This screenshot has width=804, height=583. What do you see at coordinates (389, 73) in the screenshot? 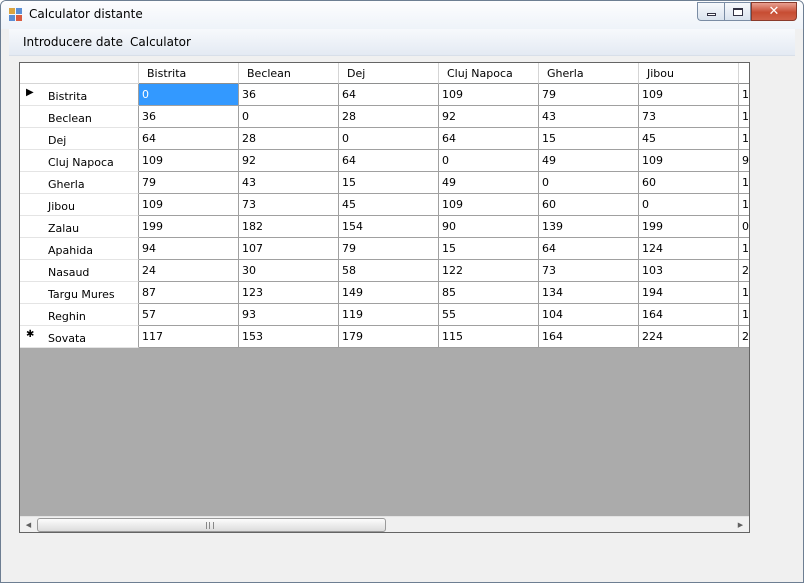
I see `column-header: Dej` at bounding box center [389, 73].